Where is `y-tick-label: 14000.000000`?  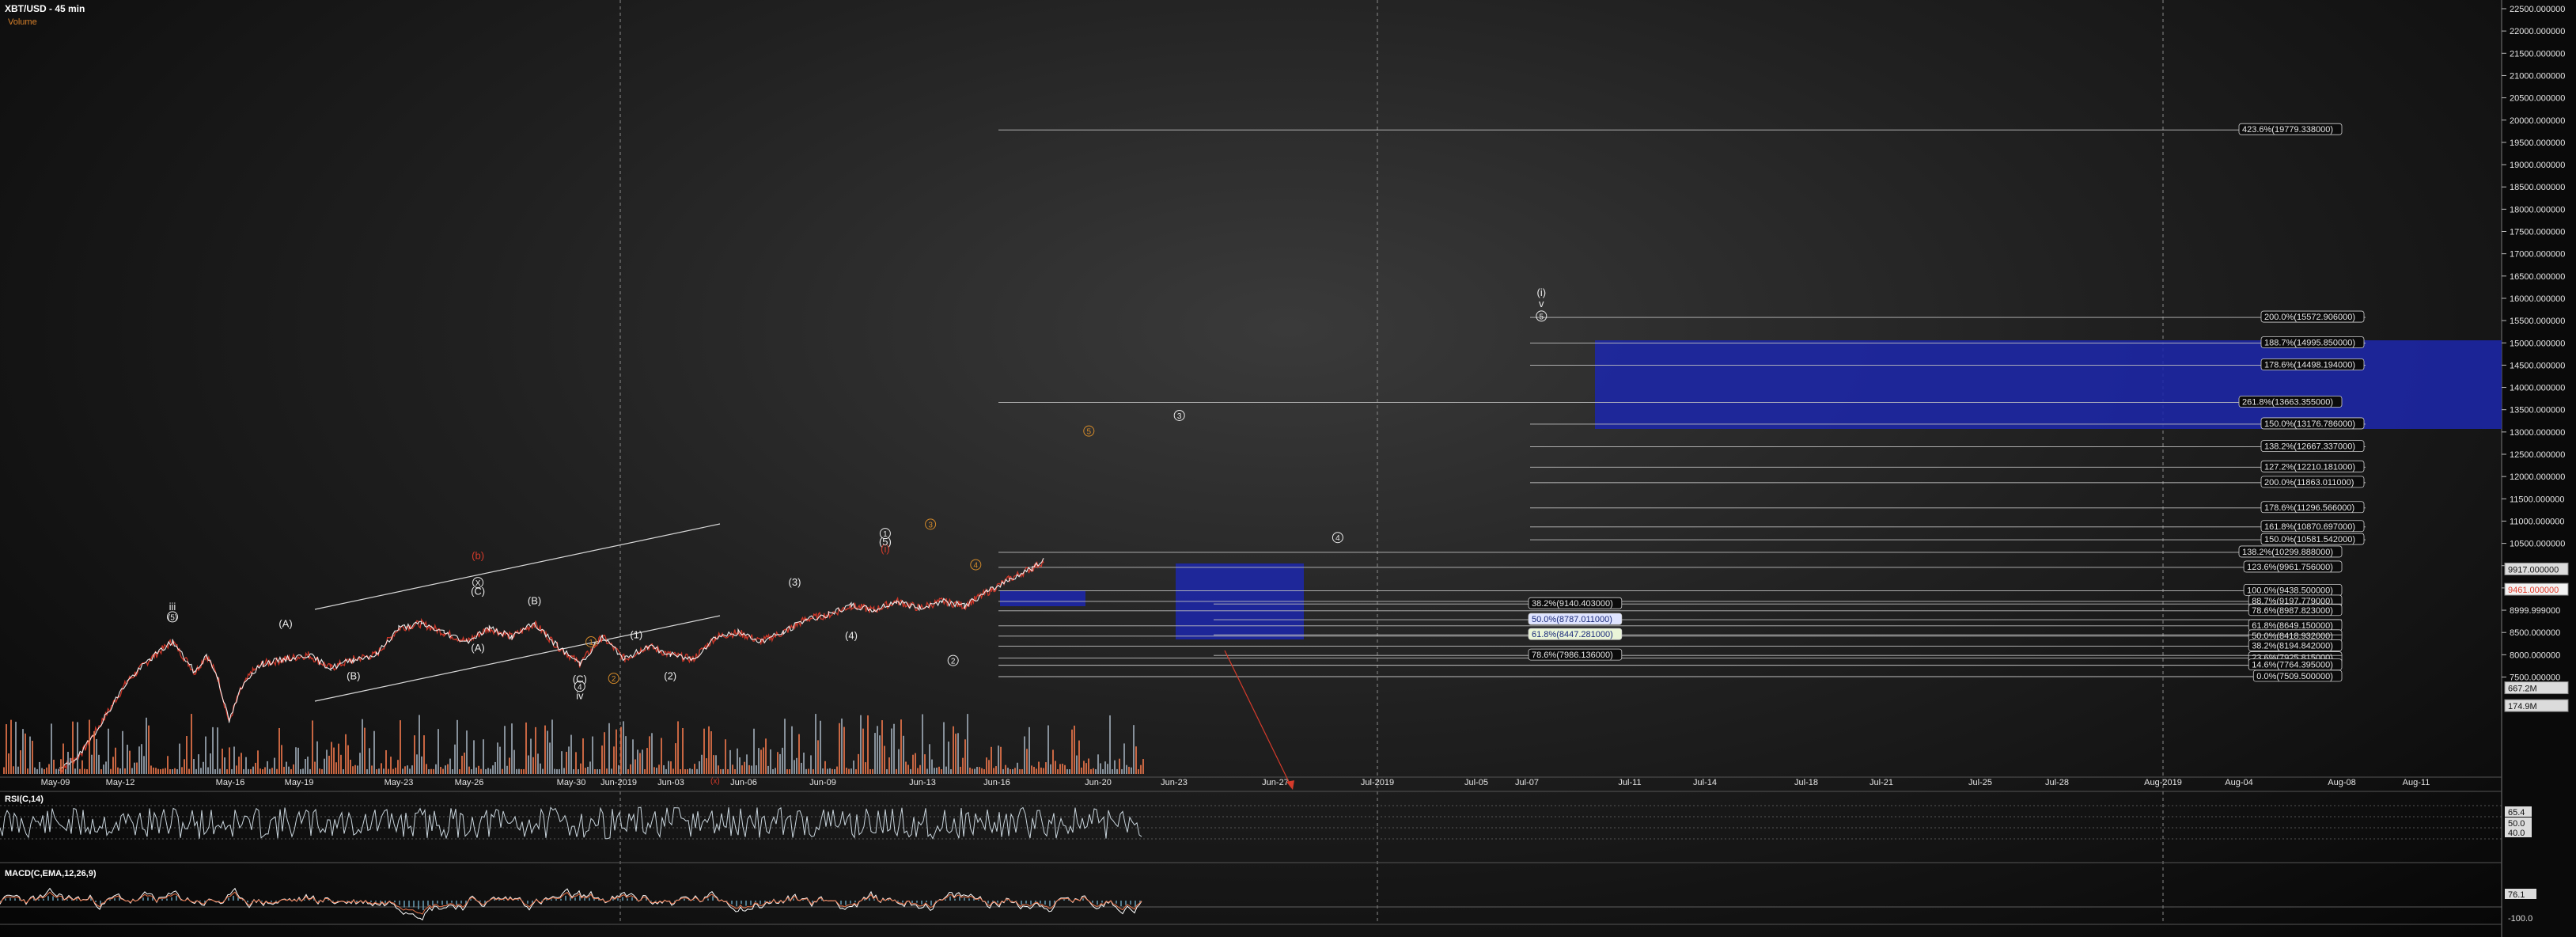
y-tick-label: 14000.000000 is located at coordinates (2537, 388).